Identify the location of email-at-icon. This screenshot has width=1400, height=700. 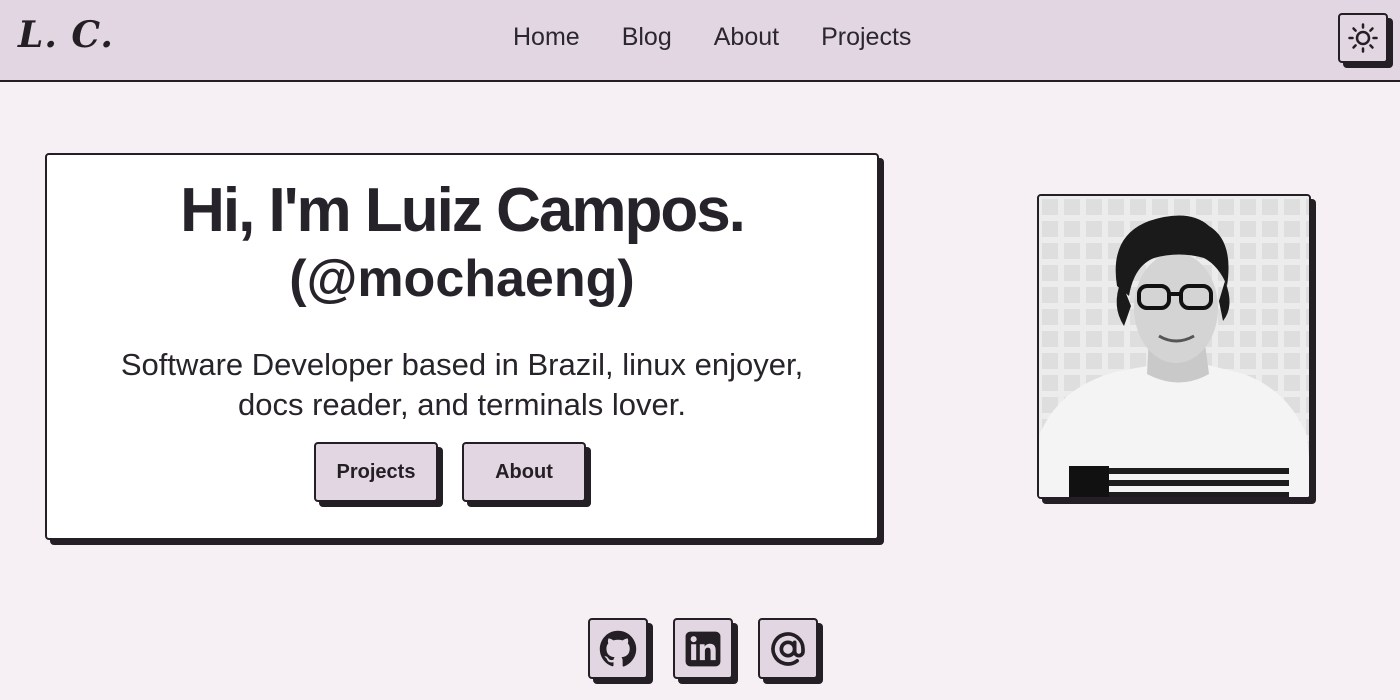
(788, 648).